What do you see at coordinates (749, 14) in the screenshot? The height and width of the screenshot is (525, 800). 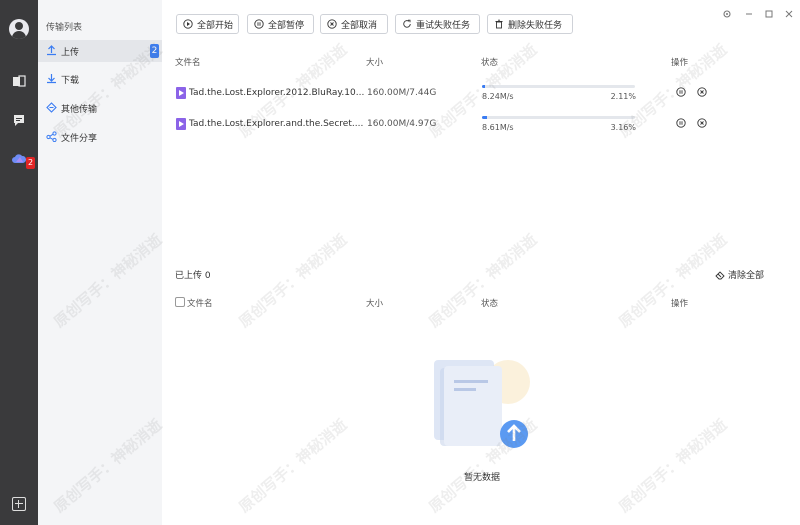 I see `minimize-icon` at bounding box center [749, 14].